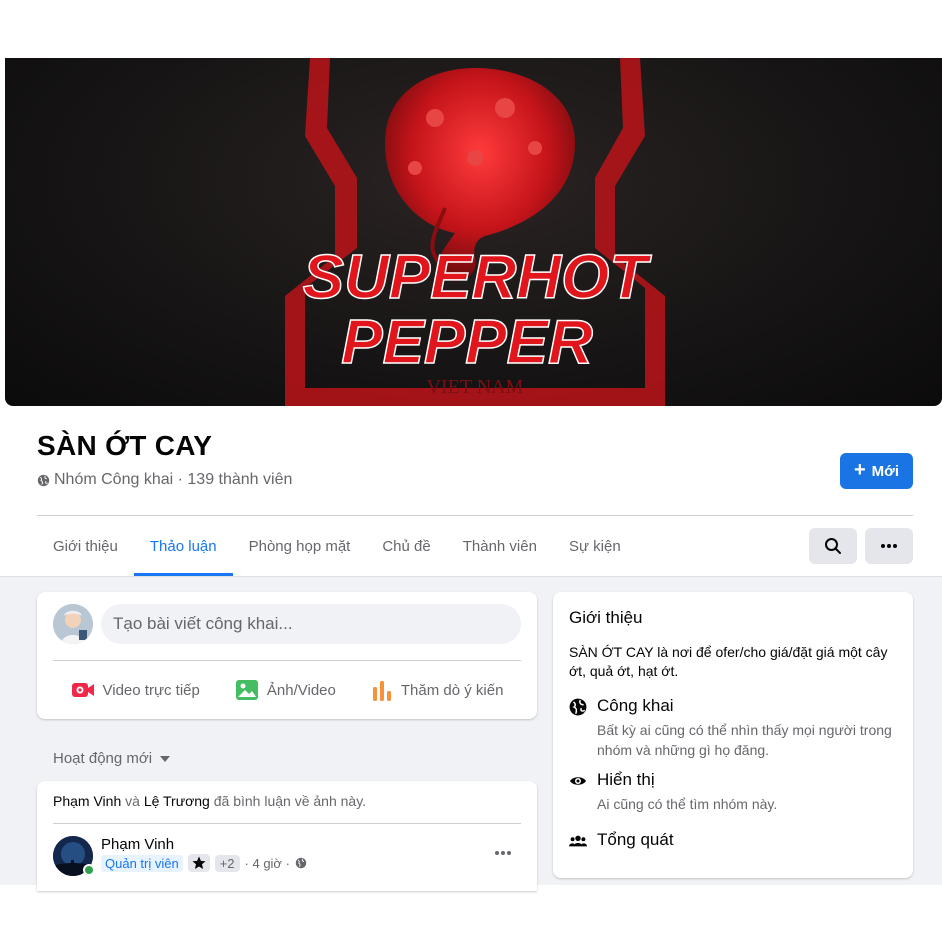 This screenshot has height=942, width=942. Describe the element at coordinates (578, 781) in the screenshot. I see `eye-icon` at that location.